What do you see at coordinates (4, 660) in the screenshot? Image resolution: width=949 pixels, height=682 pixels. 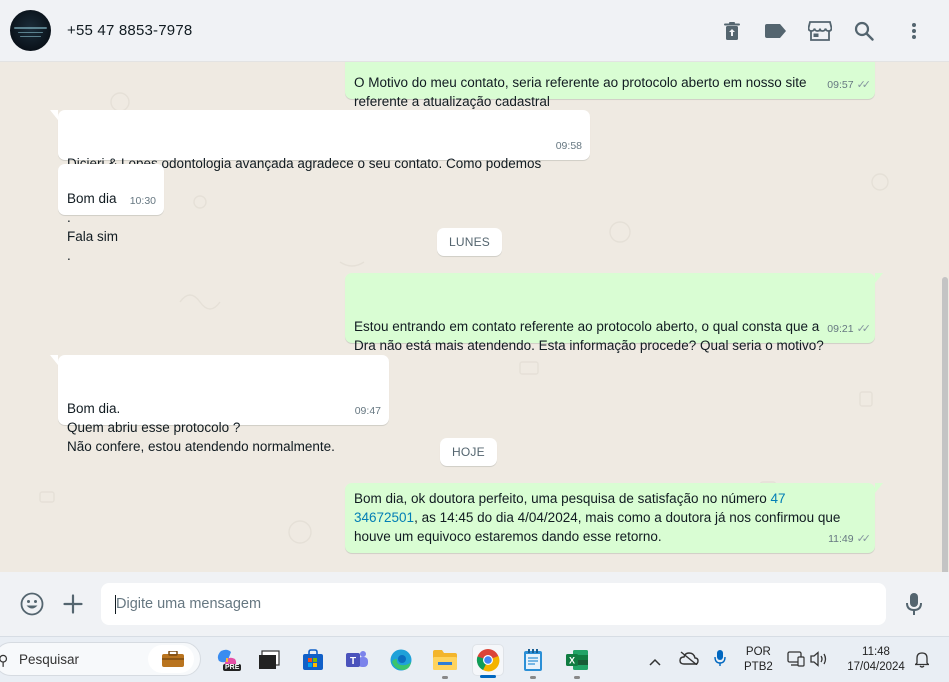 I see `search-icon: ⚲` at bounding box center [4, 660].